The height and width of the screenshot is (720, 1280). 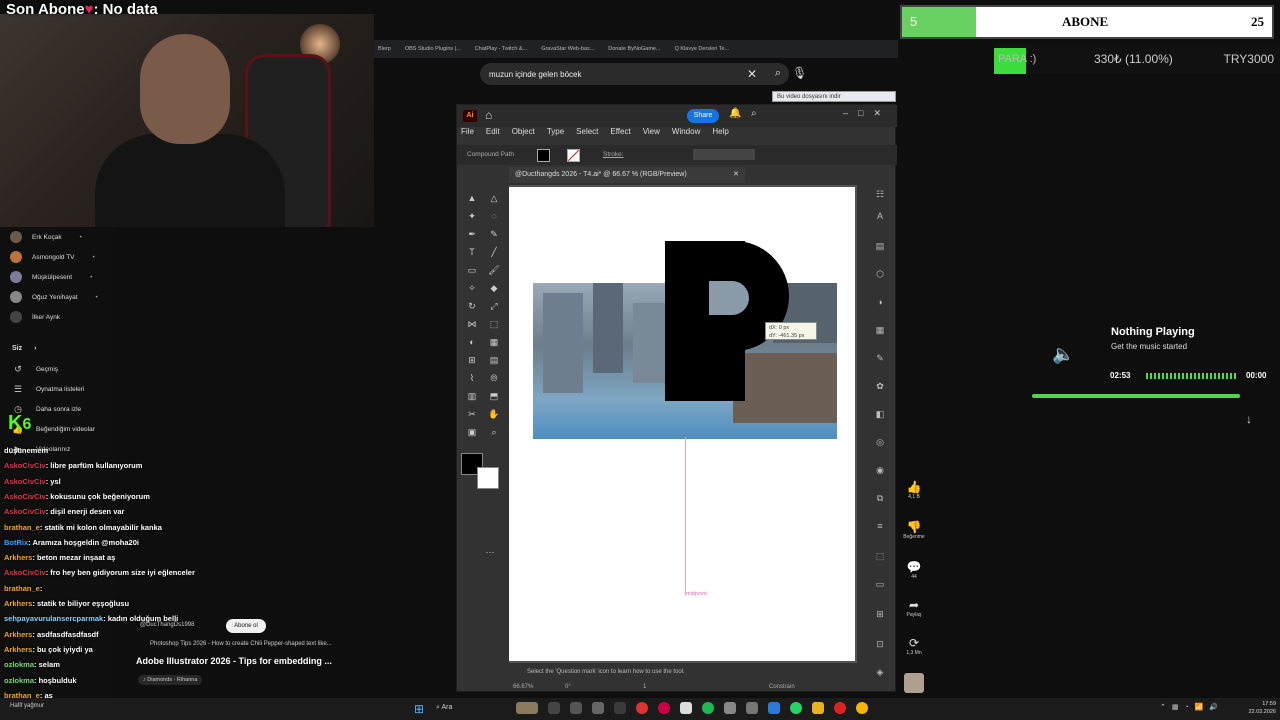 What do you see at coordinates (494, 270) in the screenshot?
I see `paintbrush-icon: 🖌` at bounding box center [494, 270].